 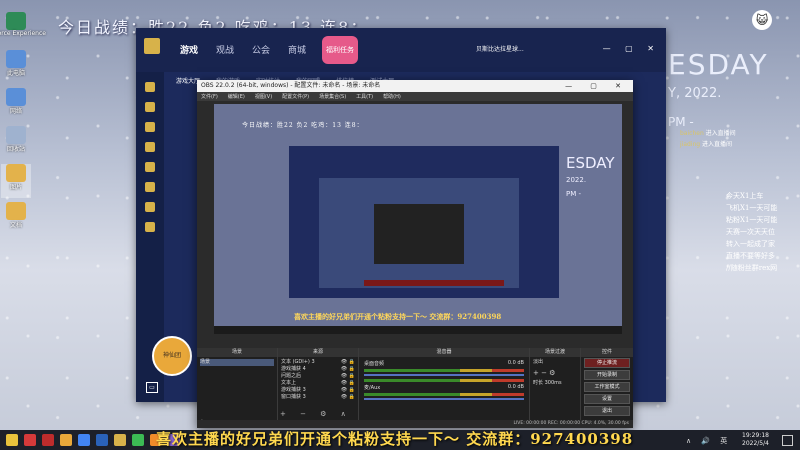 What do you see at coordinates (172, 356) in the screenshot?
I see `mascot-badge: 神仙团` at bounding box center [172, 356].